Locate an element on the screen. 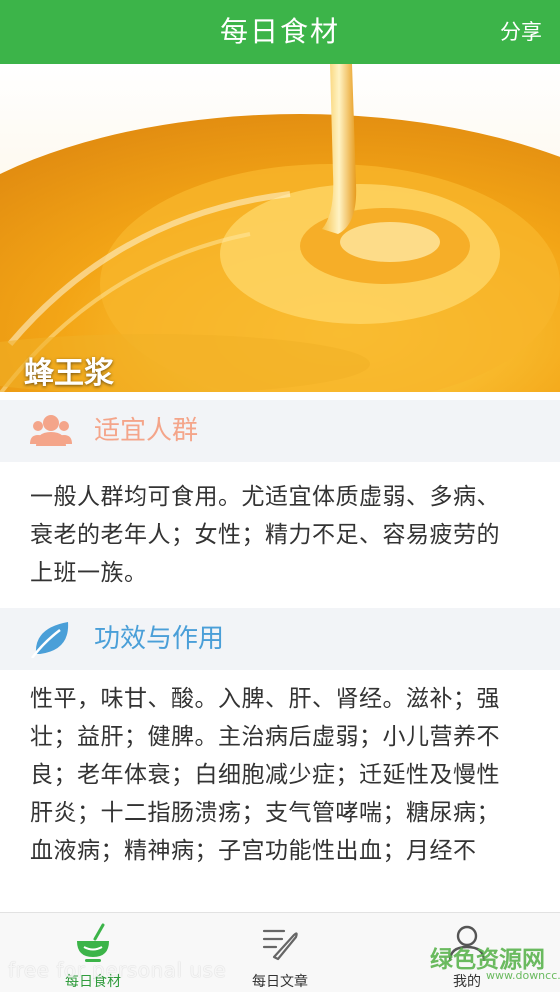 The image size is (560, 992). section-header-efficacy: 功效与作用 is located at coordinates (280, 639).